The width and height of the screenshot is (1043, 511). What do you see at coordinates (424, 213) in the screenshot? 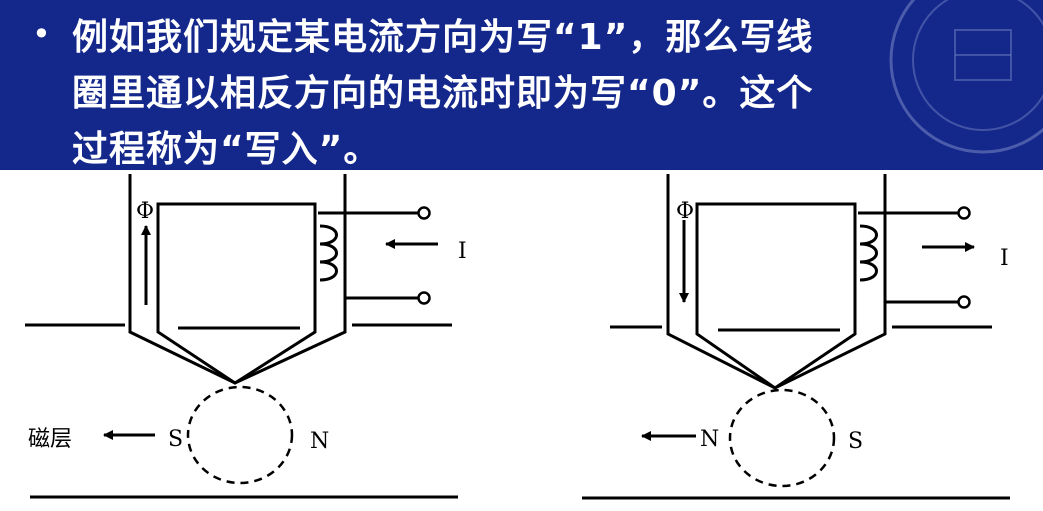
I see `left-terminal-top-icon` at bounding box center [424, 213].